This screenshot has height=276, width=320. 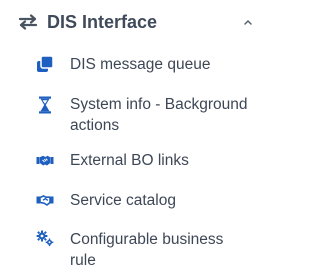 I want to click on menu-item-label: DIS message queue, so click(x=140, y=64).